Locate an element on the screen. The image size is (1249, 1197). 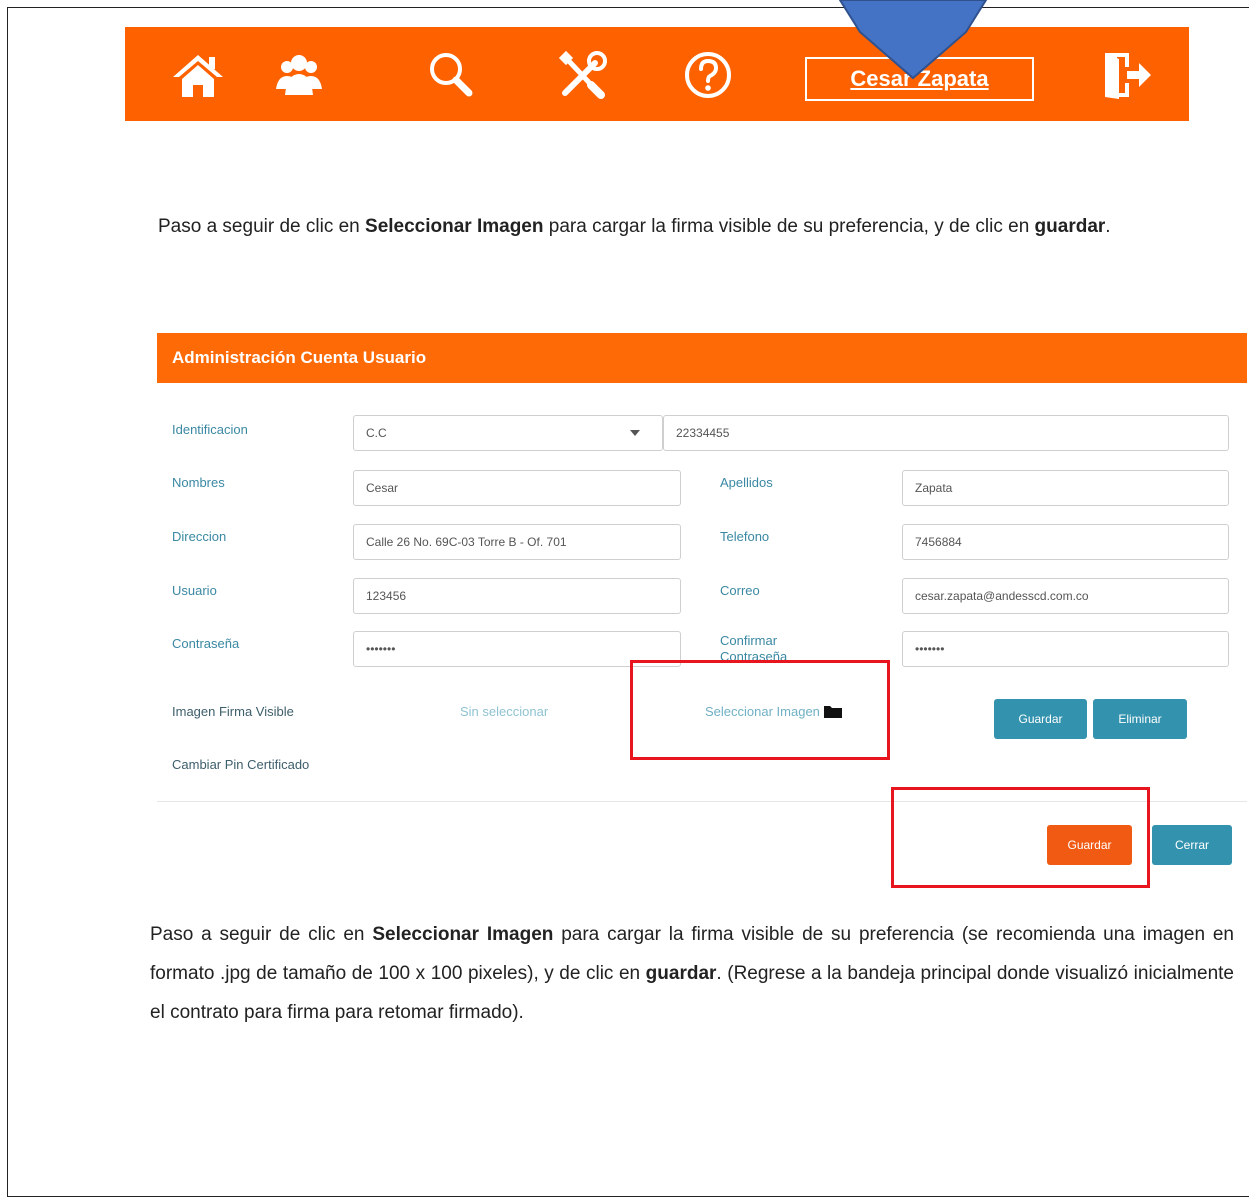
usuario-input: 123456 is located at coordinates (517, 596).